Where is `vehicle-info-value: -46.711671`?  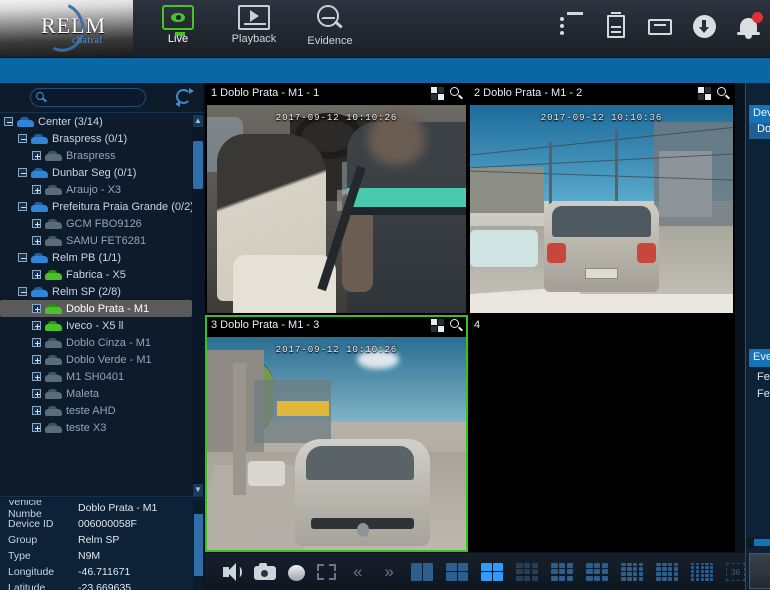 vehicle-info-value: -46.711671 is located at coordinates (104, 572).